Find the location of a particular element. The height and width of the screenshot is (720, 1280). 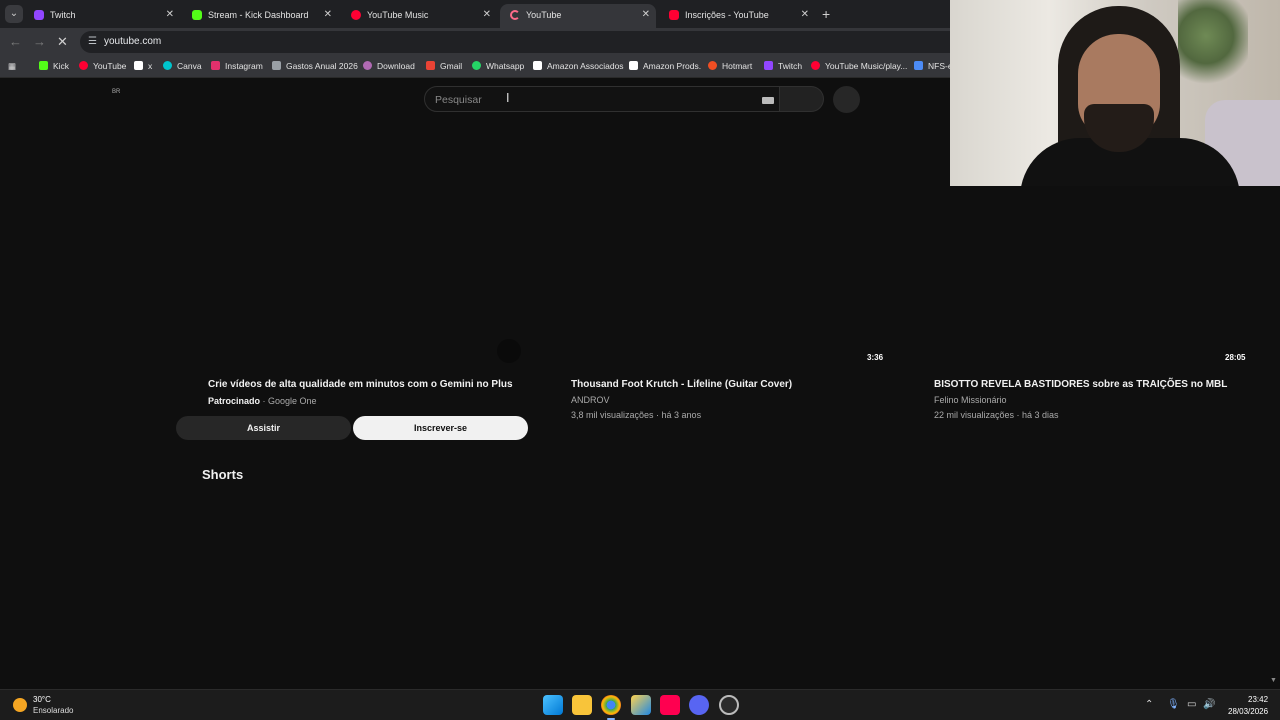

keyboard-icon is located at coordinates (768, 100).